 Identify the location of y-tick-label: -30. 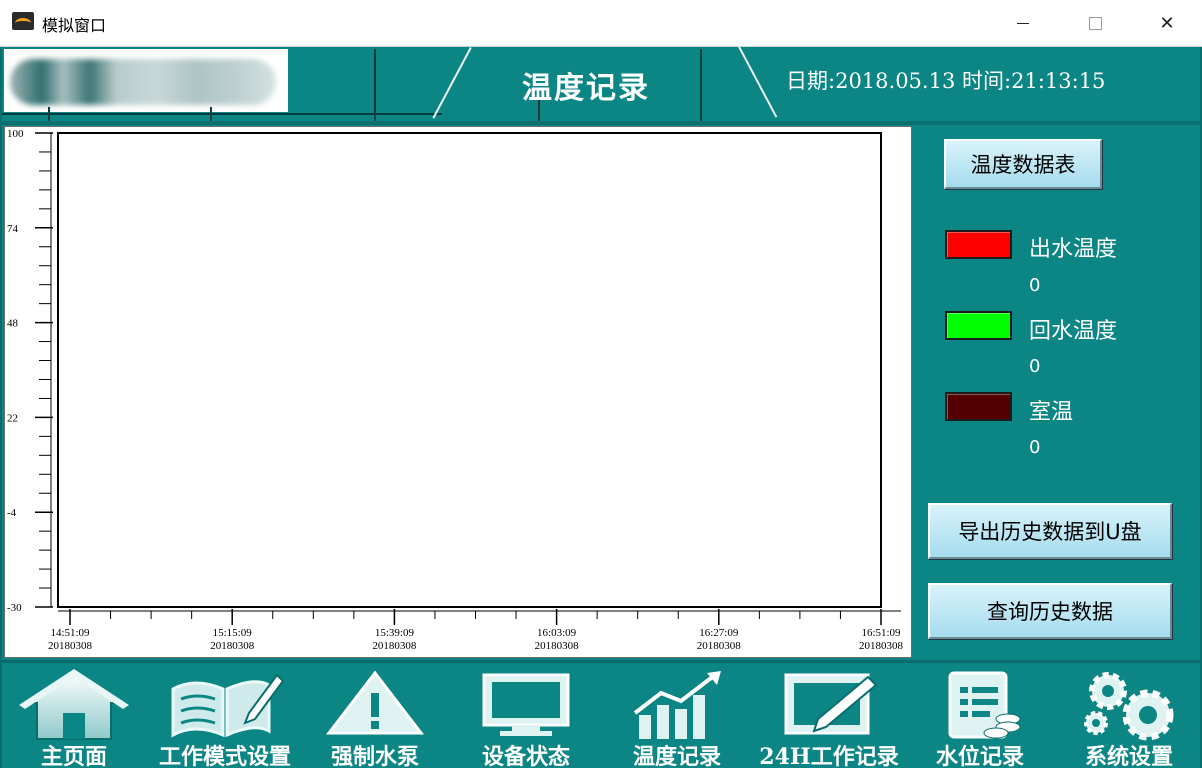
(14, 608).